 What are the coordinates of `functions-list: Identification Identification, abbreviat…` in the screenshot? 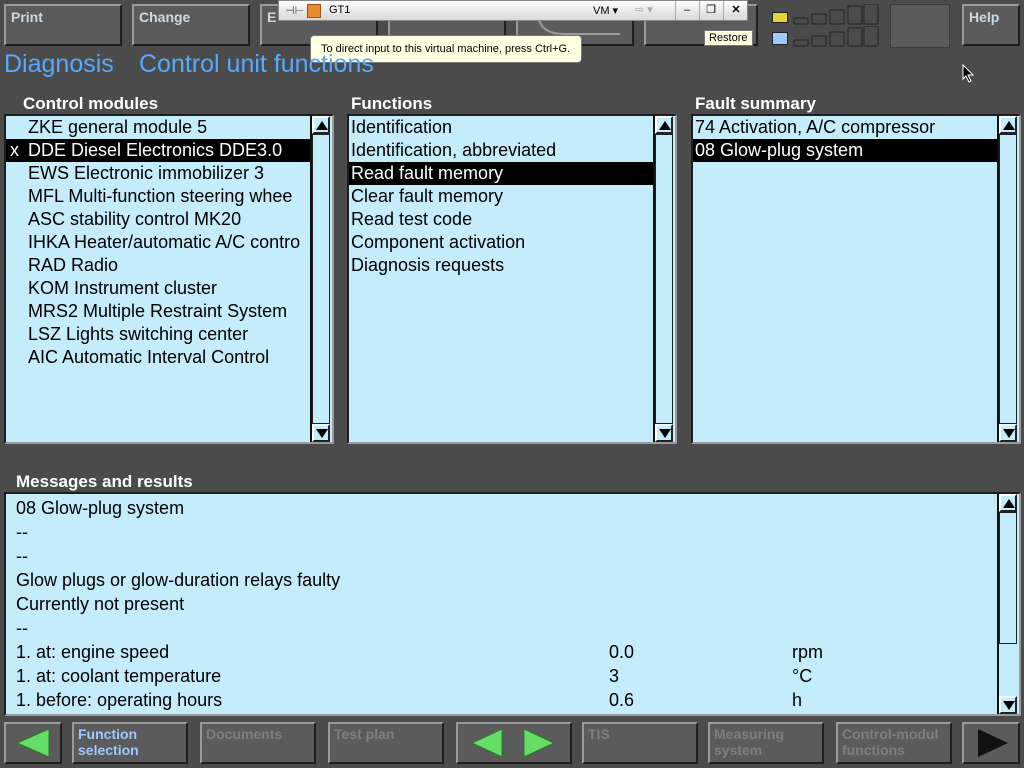 It's located at (512, 279).